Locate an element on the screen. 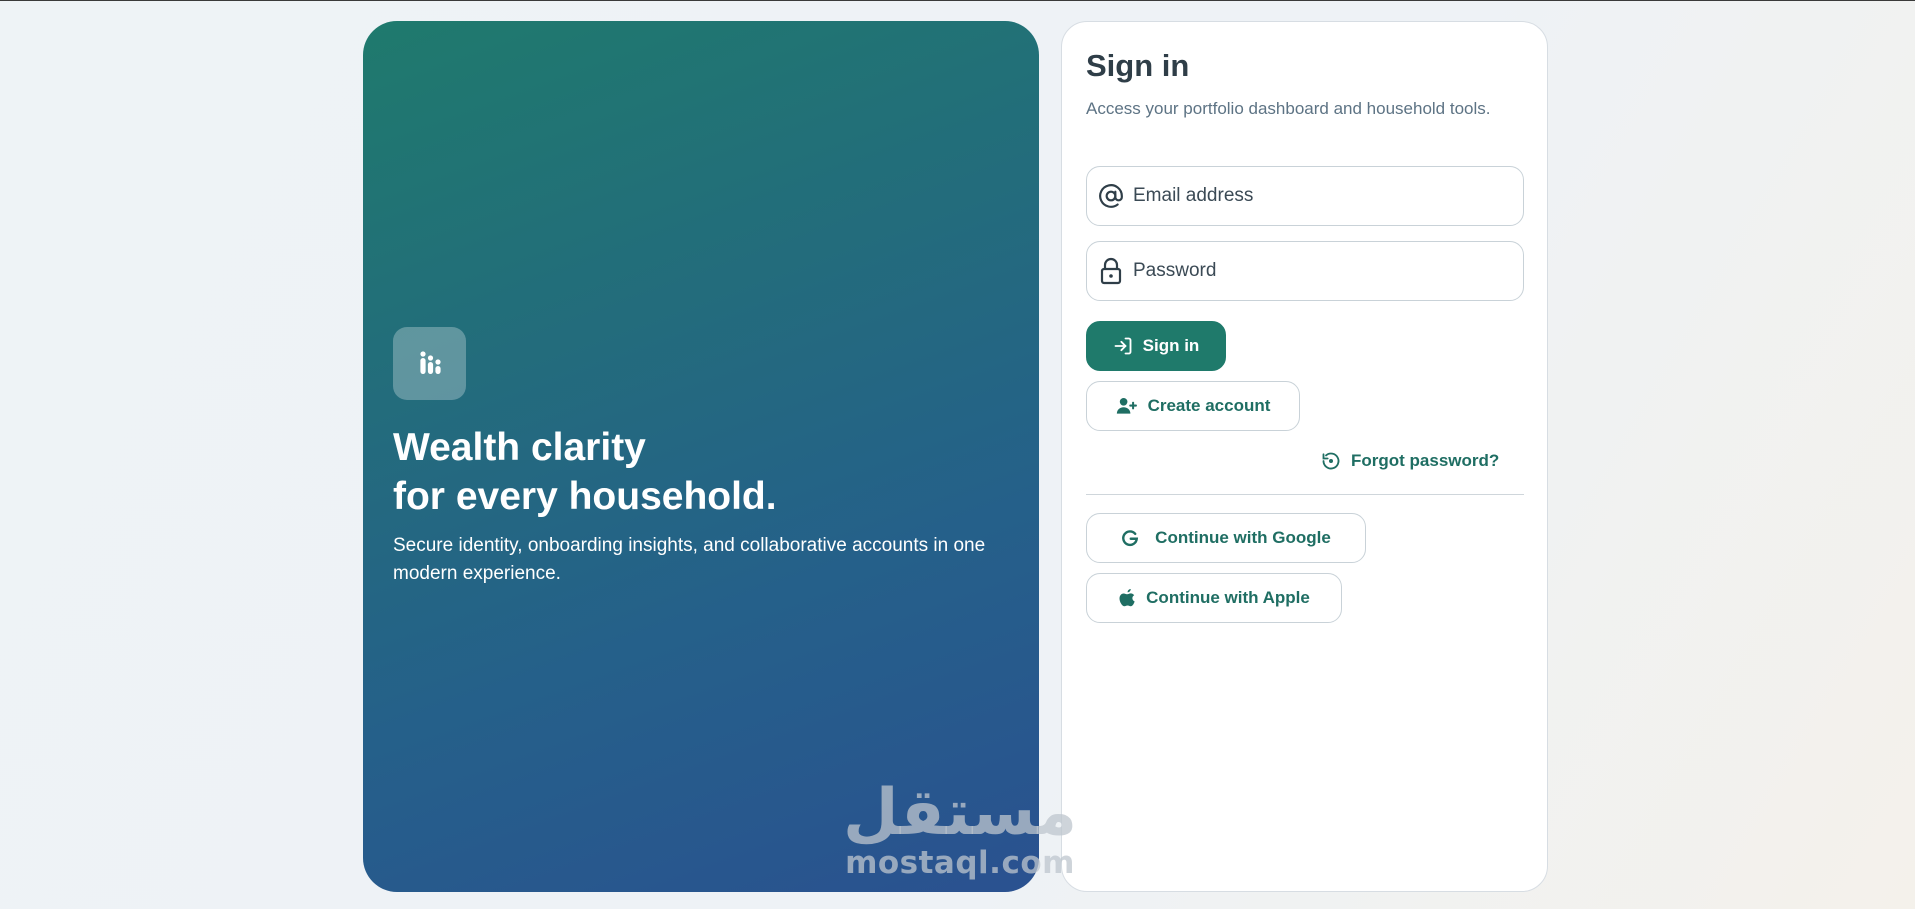 This screenshot has width=1915, height=909. hero-title: Wealth clarity for every household. is located at coordinates (703, 472).